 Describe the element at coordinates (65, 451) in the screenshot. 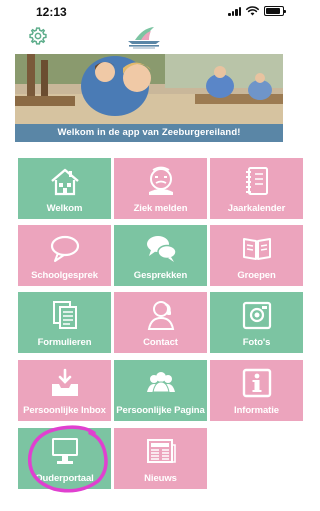

I see `monitor-icon` at that location.